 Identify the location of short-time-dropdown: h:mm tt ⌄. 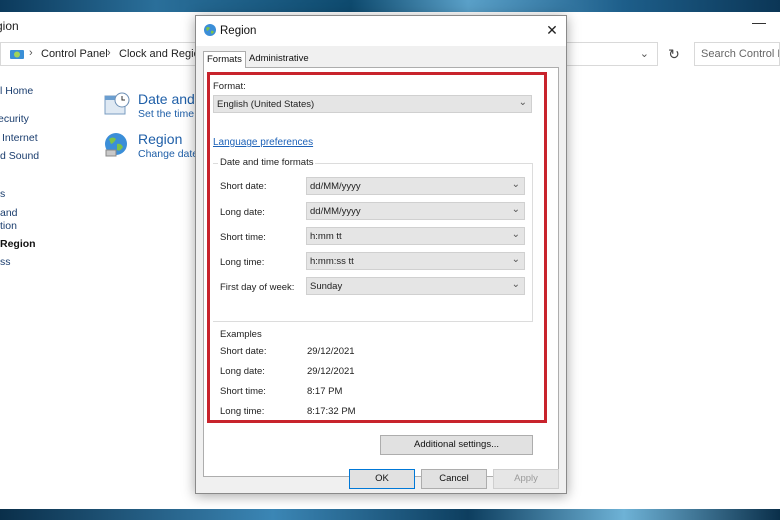
(415, 236).